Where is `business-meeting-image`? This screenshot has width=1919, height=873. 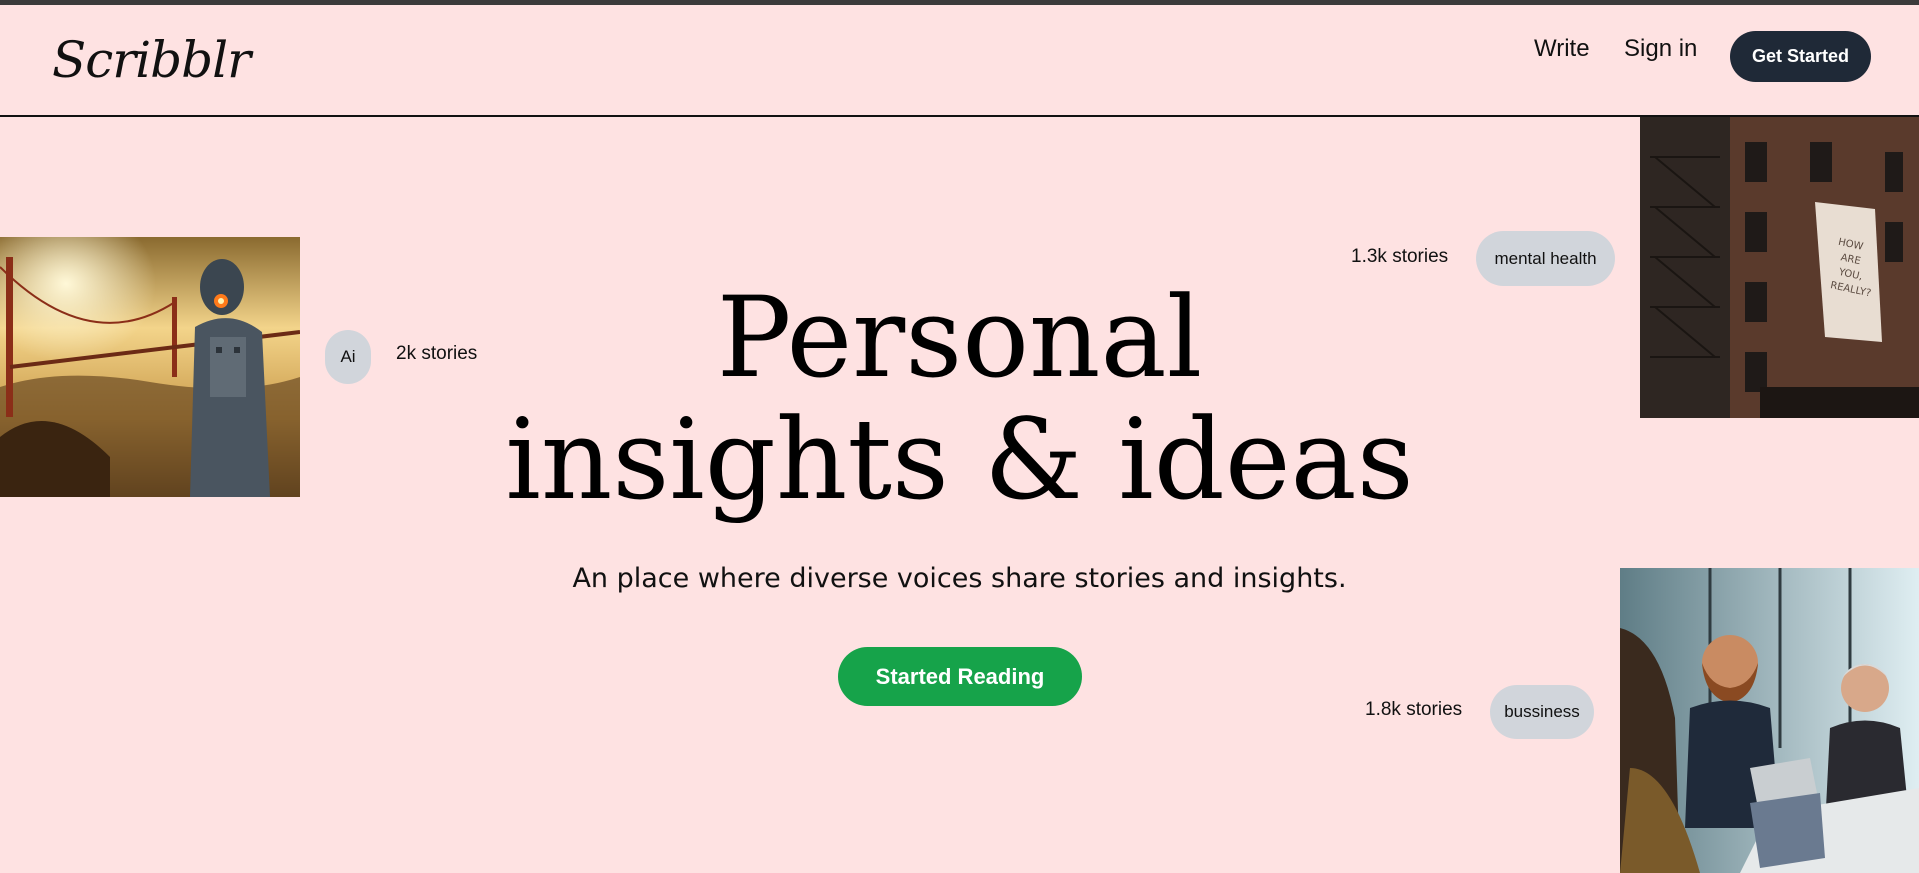 business-meeting-image is located at coordinates (1769, 720).